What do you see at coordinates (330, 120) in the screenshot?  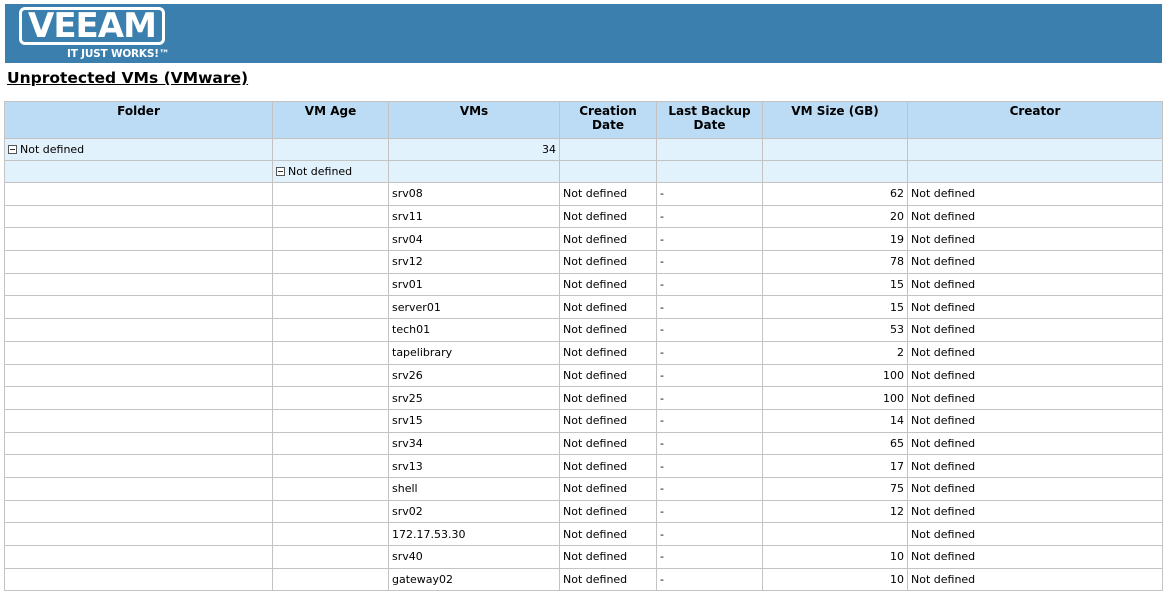 I see `col-header-vm-age: VM Age` at bounding box center [330, 120].